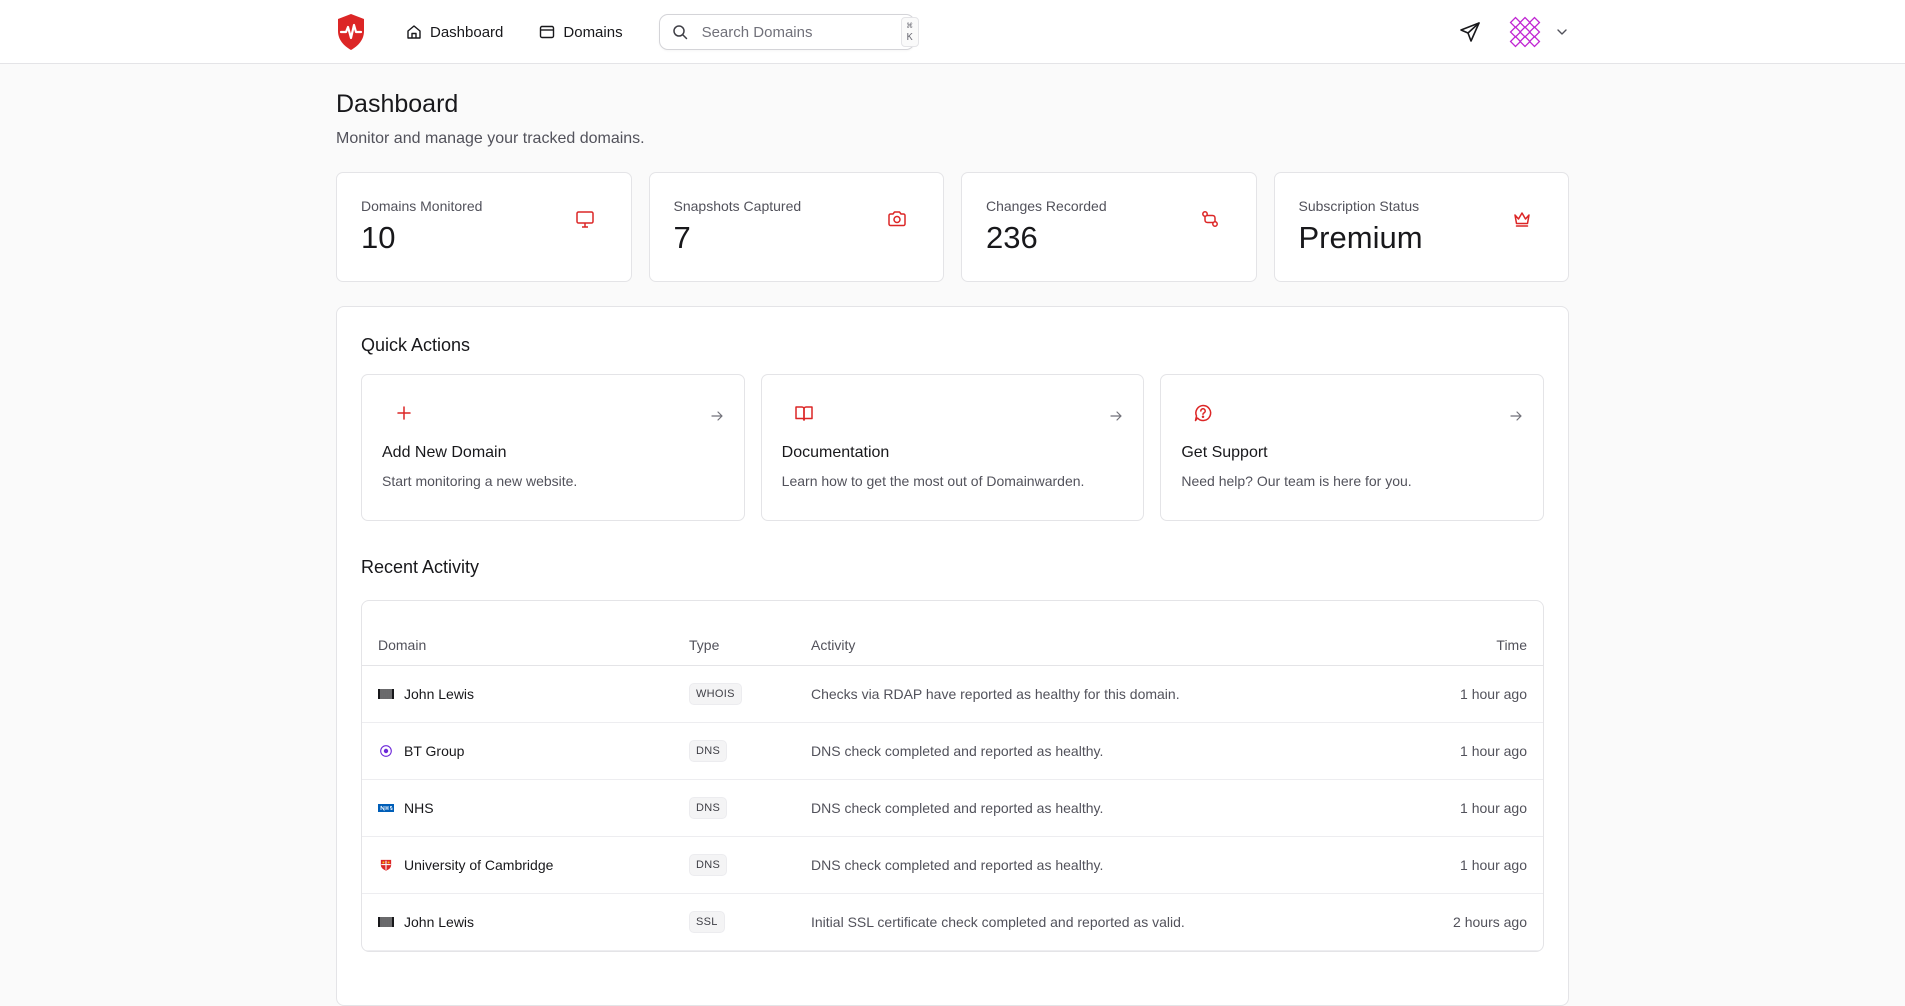  I want to click on stat-card-snapshots-captured: Snapshots Captured 7, so click(796, 227).